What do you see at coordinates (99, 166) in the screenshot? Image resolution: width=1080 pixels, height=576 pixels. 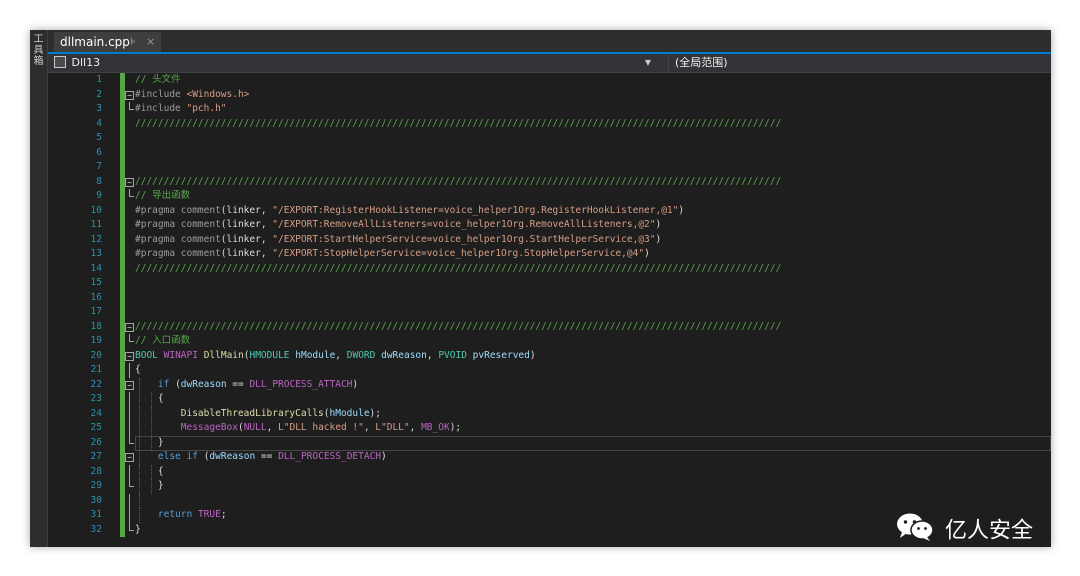 I see `line-number: 7` at bounding box center [99, 166].